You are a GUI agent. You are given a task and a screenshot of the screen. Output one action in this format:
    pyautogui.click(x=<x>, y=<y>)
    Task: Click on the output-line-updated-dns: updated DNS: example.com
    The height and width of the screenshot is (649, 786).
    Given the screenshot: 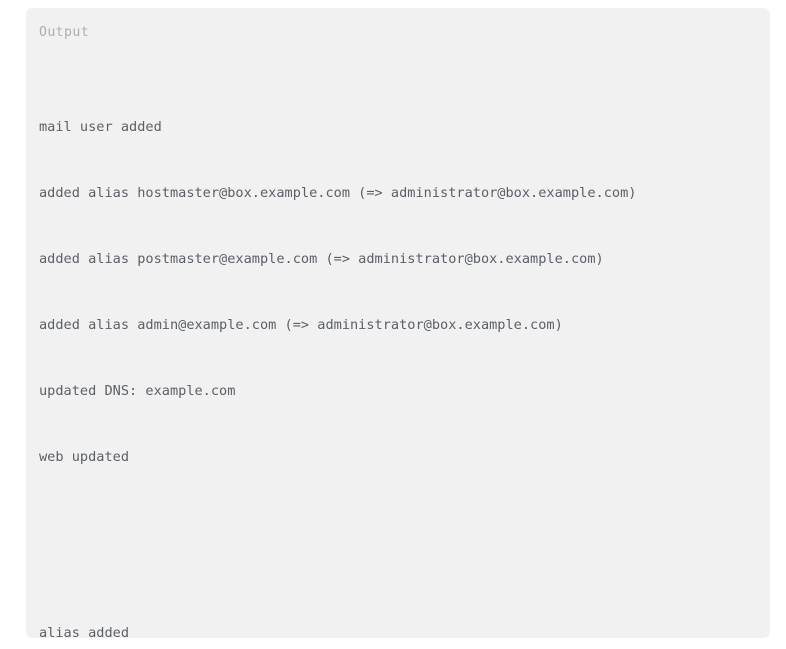 What is the action you would take?
    pyautogui.click(x=137, y=391)
    